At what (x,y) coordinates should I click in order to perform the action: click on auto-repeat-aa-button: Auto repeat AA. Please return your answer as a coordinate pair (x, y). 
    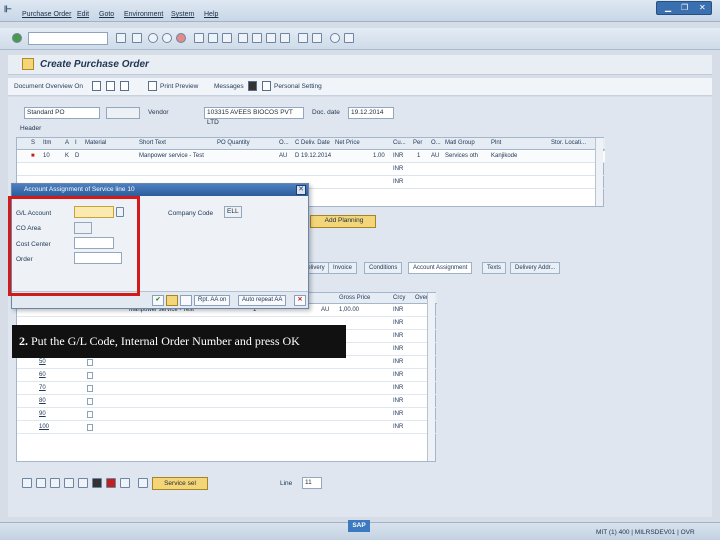
    Looking at the image, I should click on (262, 300).